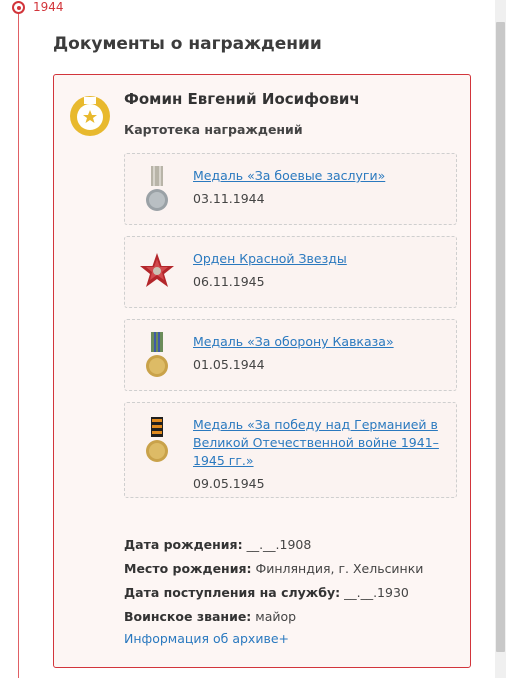  I want to click on award-link: Медаль «За боевые заслуги», so click(318, 176).